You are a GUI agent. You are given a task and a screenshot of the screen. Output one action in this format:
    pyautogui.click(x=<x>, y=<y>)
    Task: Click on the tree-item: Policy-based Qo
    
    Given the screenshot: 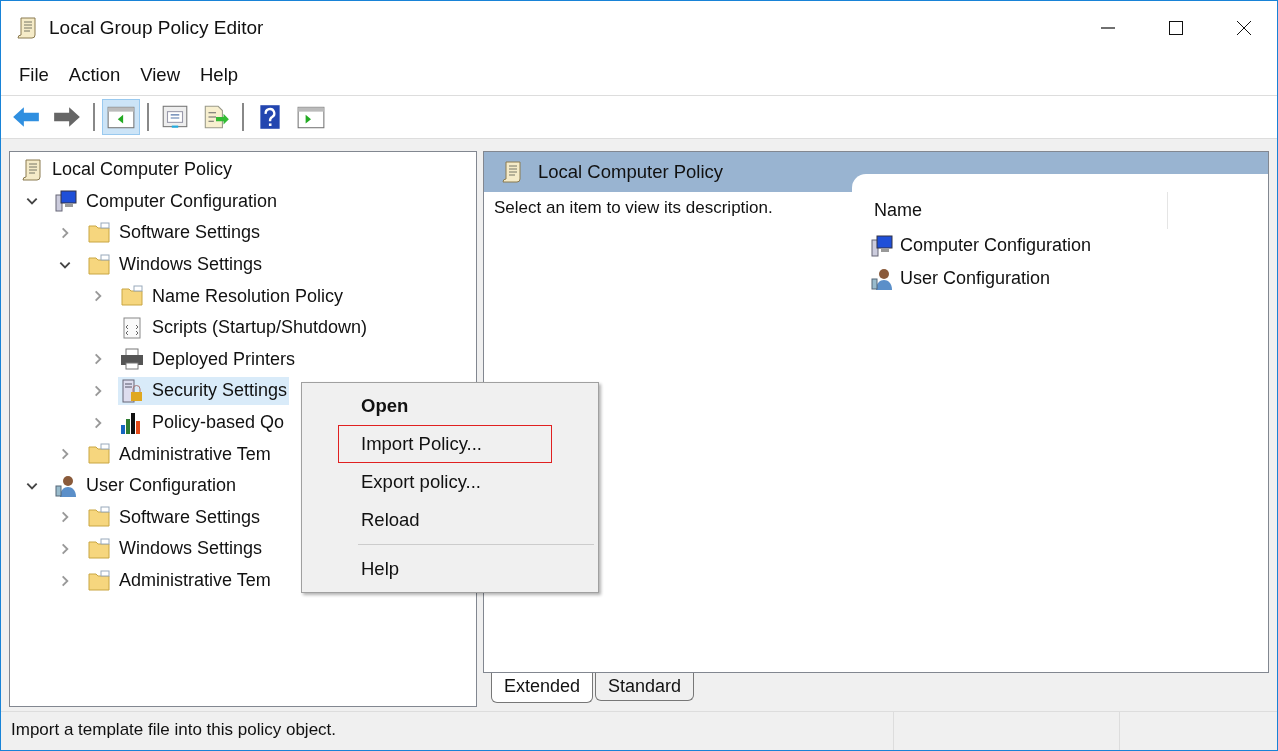 What is the action you would take?
    pyautogui.click(x=202, y=422)
    